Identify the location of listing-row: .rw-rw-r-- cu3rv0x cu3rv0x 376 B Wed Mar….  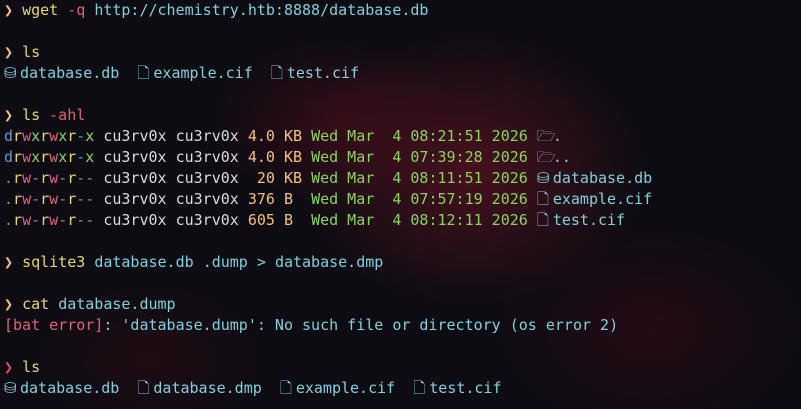
(402, 199).